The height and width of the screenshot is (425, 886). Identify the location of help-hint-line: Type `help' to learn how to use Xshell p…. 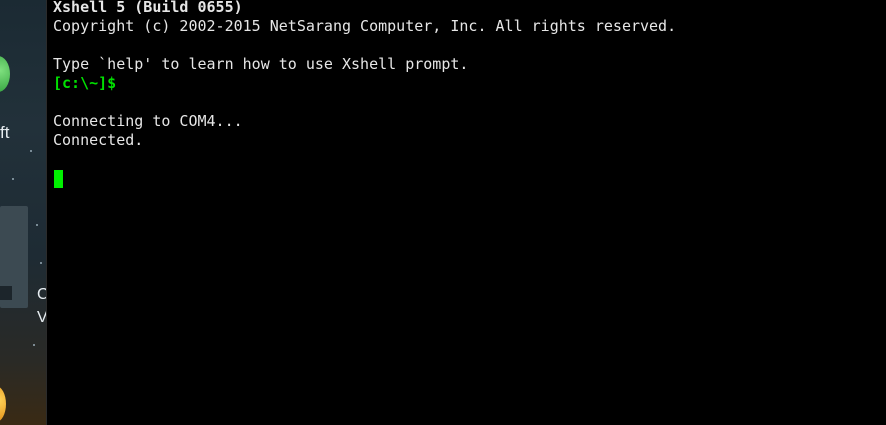
(261, 64).